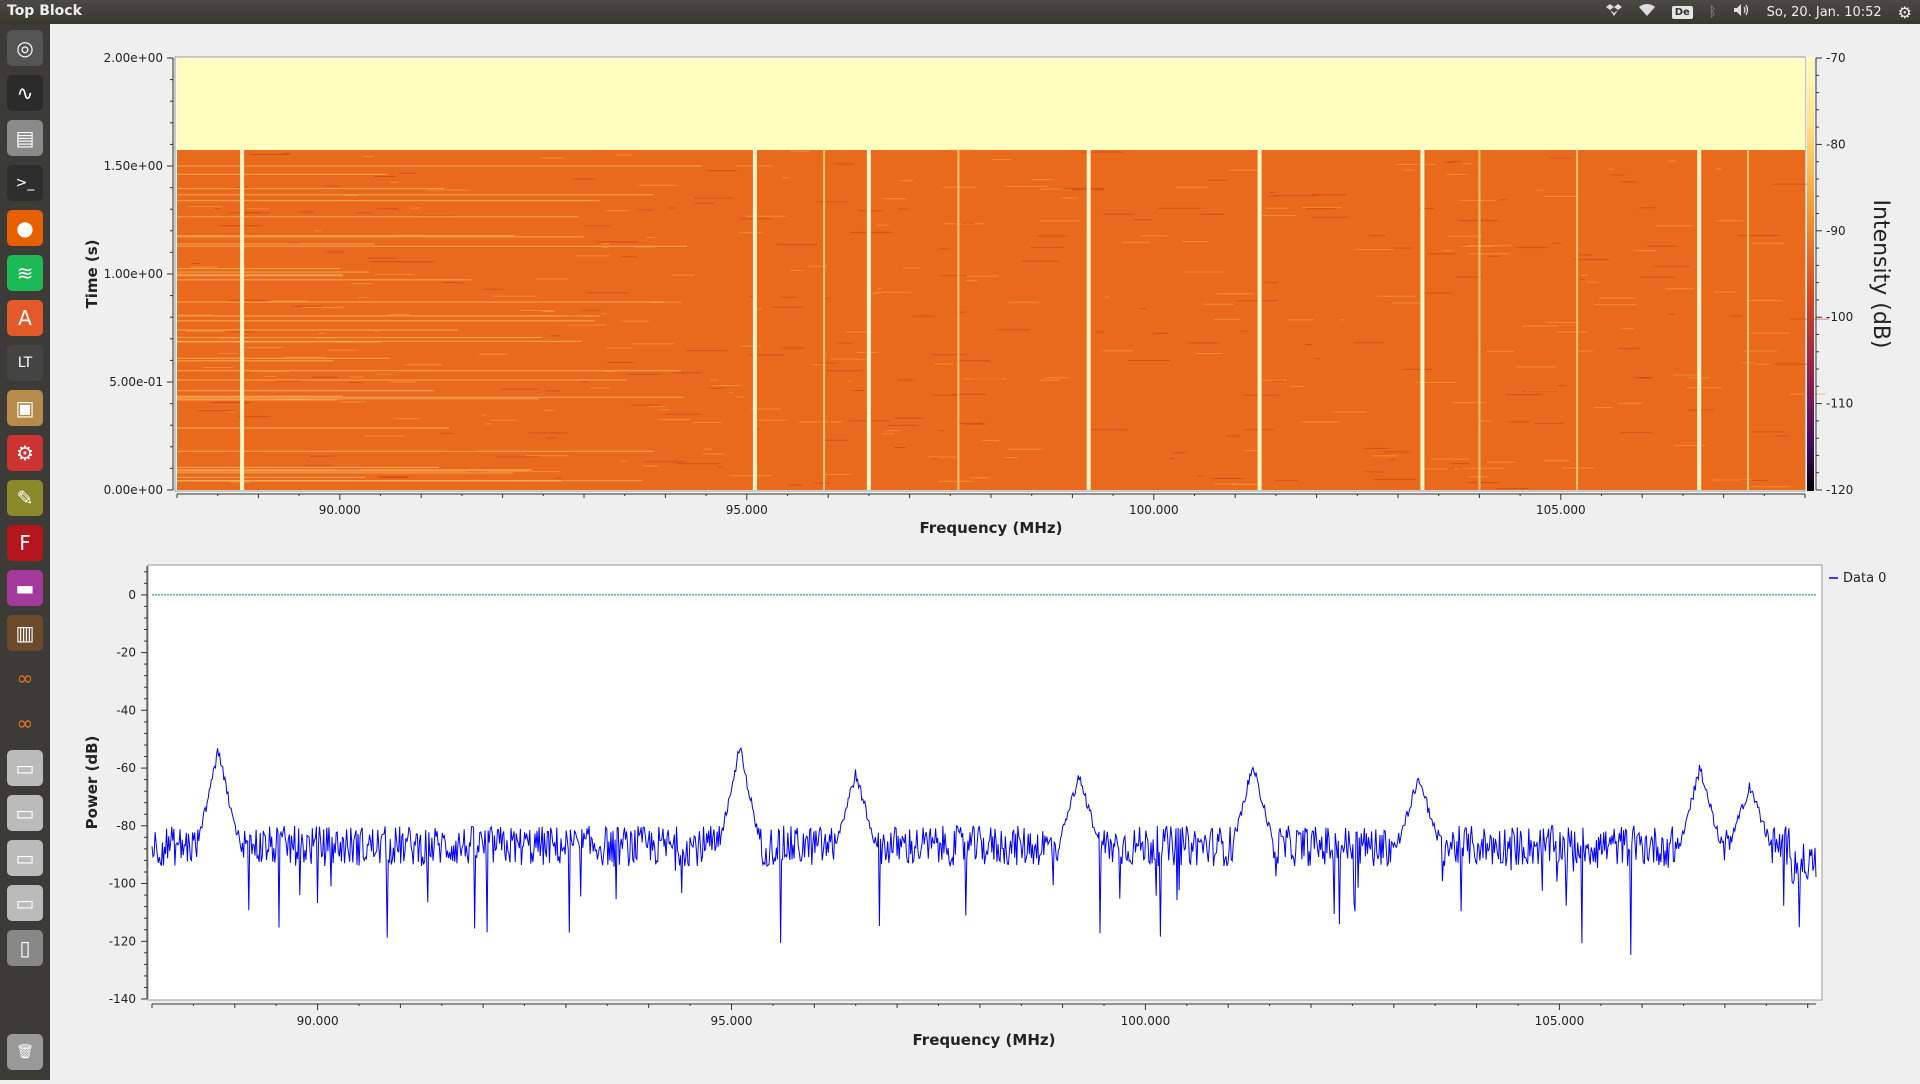  I want to click on terminal-icon: >_, so click(25, 183).